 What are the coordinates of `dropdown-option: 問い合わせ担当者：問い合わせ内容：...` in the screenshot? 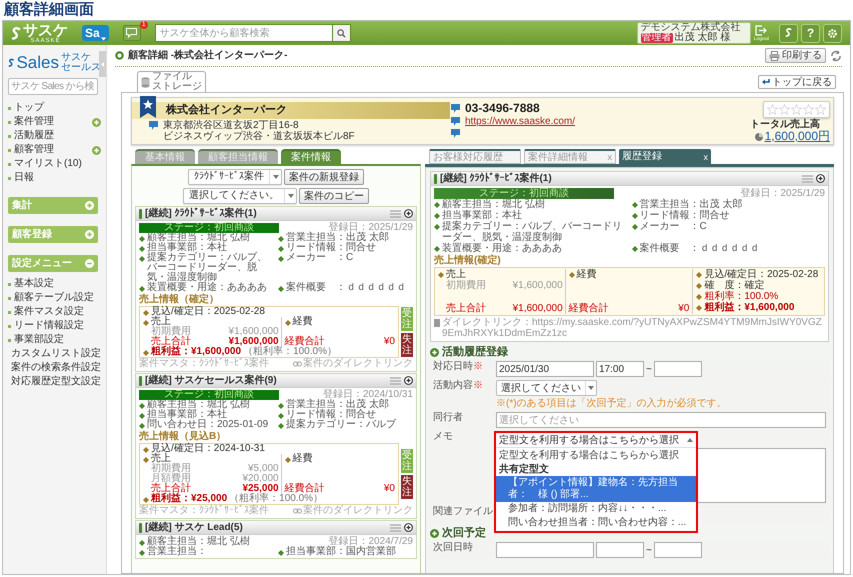 It's located at (596, 523).